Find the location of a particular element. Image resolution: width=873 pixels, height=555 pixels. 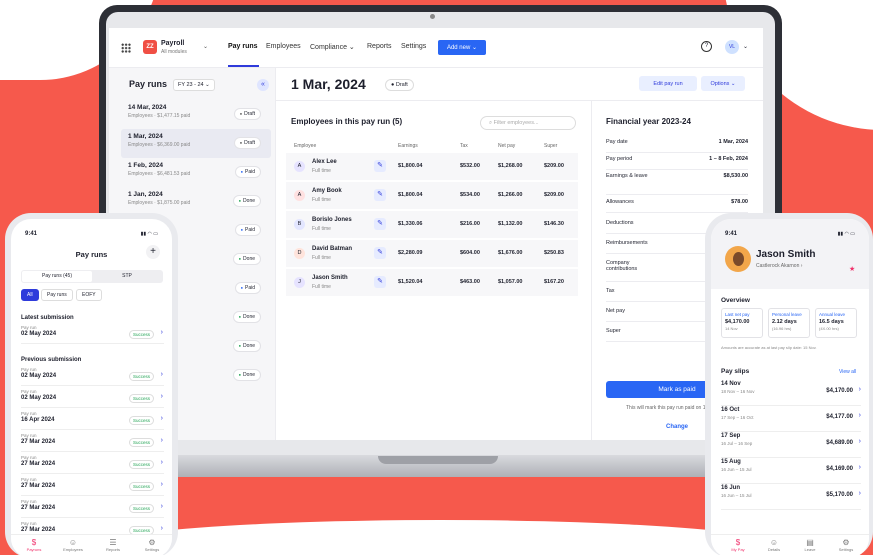

tab-details: ☺ Details is located at coordinates (774, 545).